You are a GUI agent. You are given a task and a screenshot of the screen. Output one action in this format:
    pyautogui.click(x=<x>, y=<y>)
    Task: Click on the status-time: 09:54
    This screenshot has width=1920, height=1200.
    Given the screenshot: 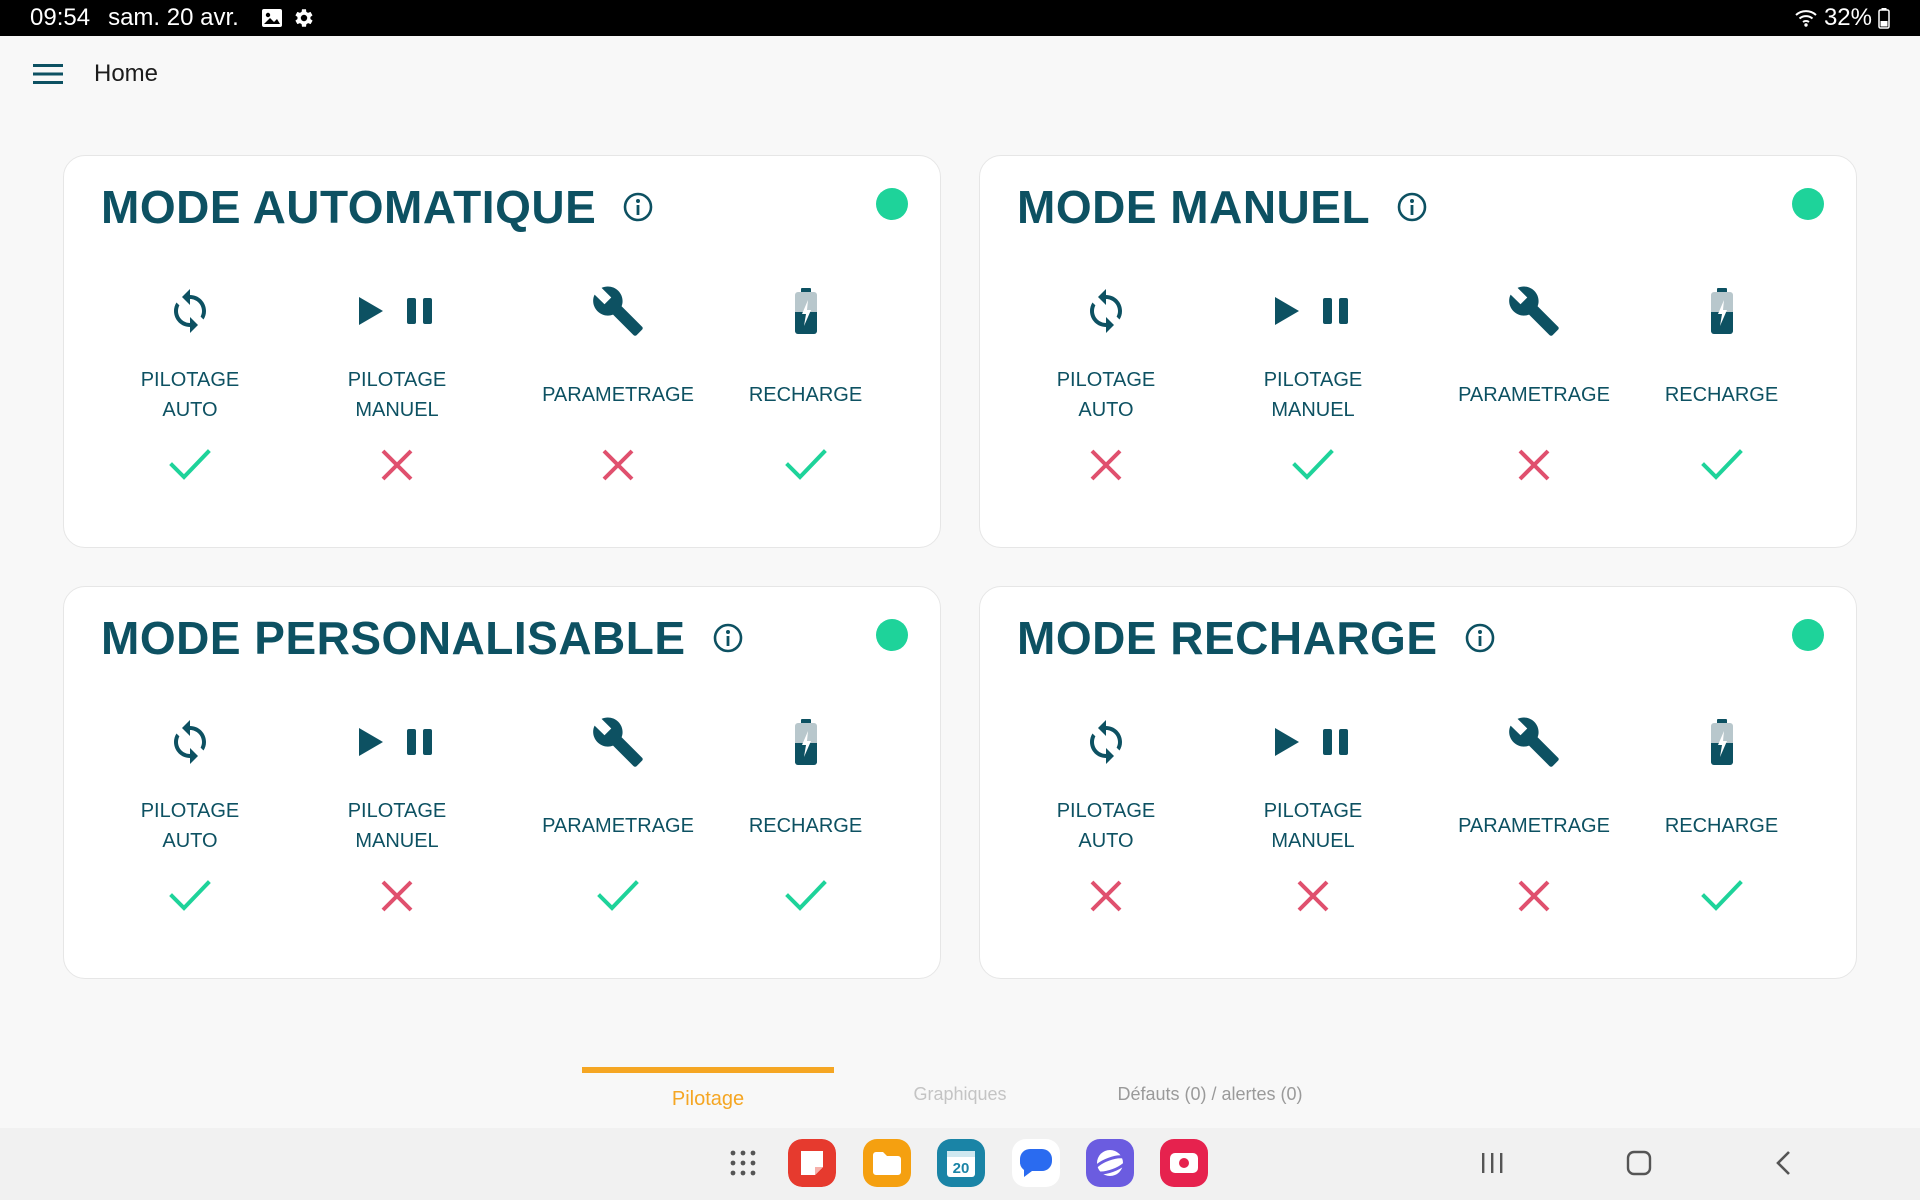 What is the action you would take?
    pyautogui.click(x=60, y=17)
    